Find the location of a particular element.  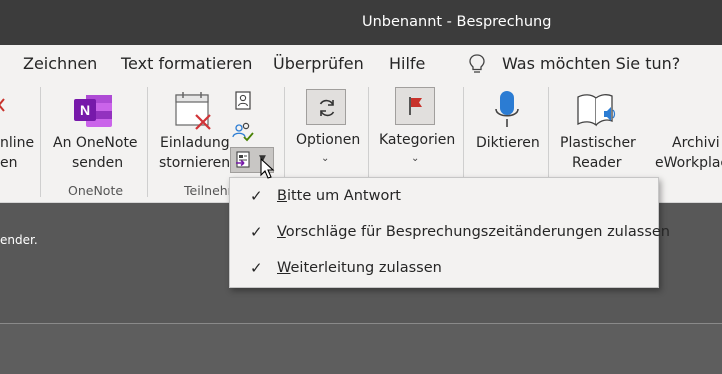

options-button-icon-box is located at coordinates (326, 107).